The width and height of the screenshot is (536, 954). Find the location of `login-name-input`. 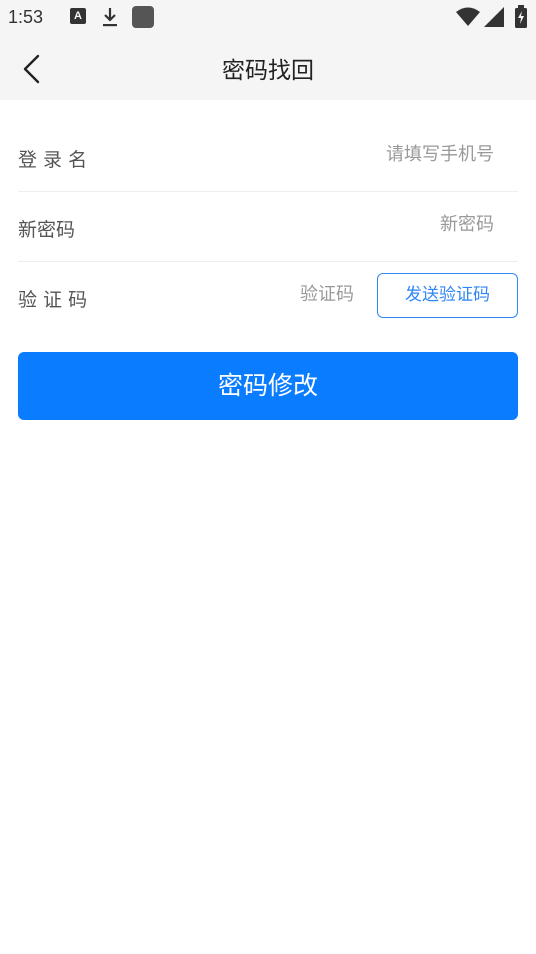

login-name-input is located at coordinates (364, 154).